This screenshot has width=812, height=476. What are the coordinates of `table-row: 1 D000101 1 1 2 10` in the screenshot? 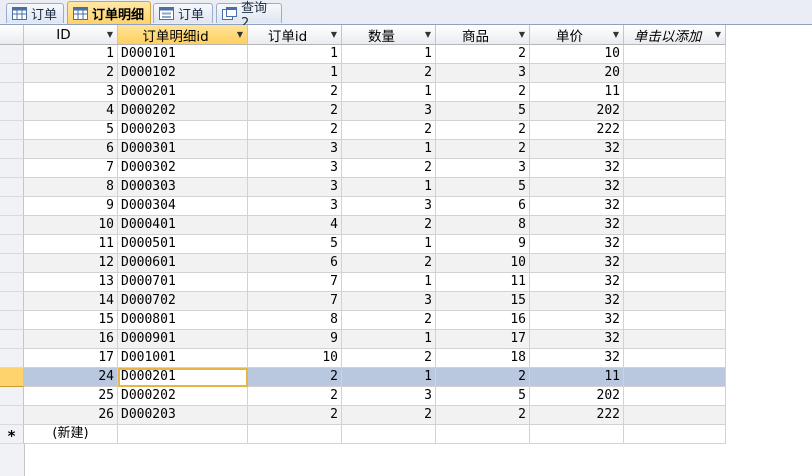 It's located at (363, 54).